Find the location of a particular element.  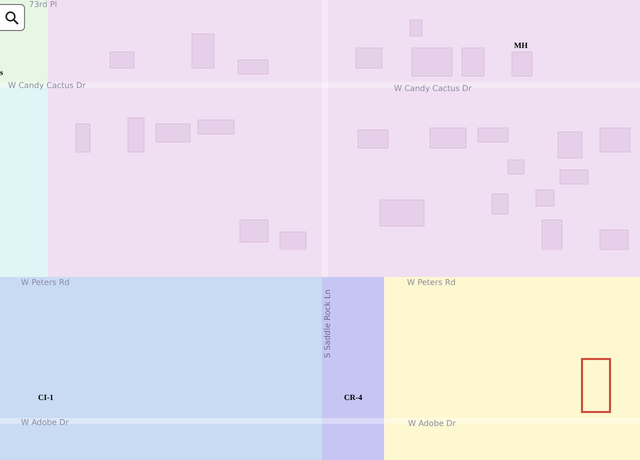

search-icon is located at coordinates (12, 17).